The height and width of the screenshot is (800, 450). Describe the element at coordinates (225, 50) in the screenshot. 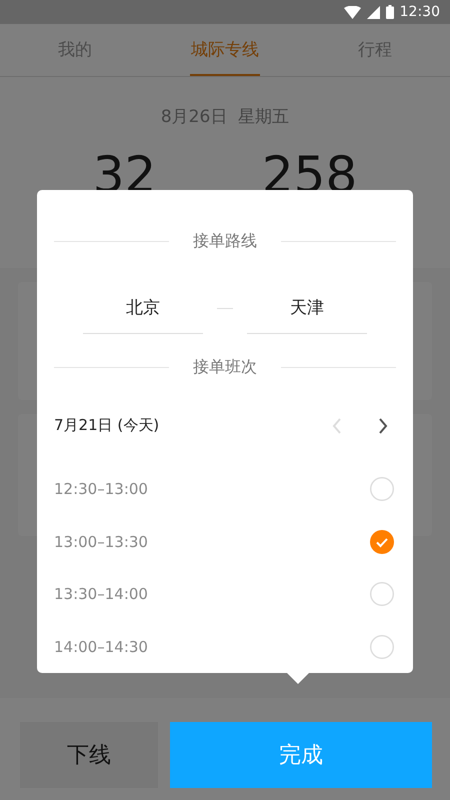

I see `tab: 城际专线` at that location.